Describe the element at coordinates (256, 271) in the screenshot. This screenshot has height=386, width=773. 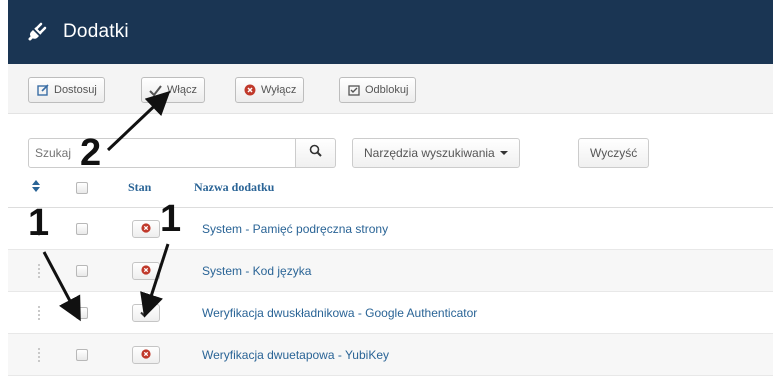
I see `plugin-name-link: System - Kod języka` at that location.